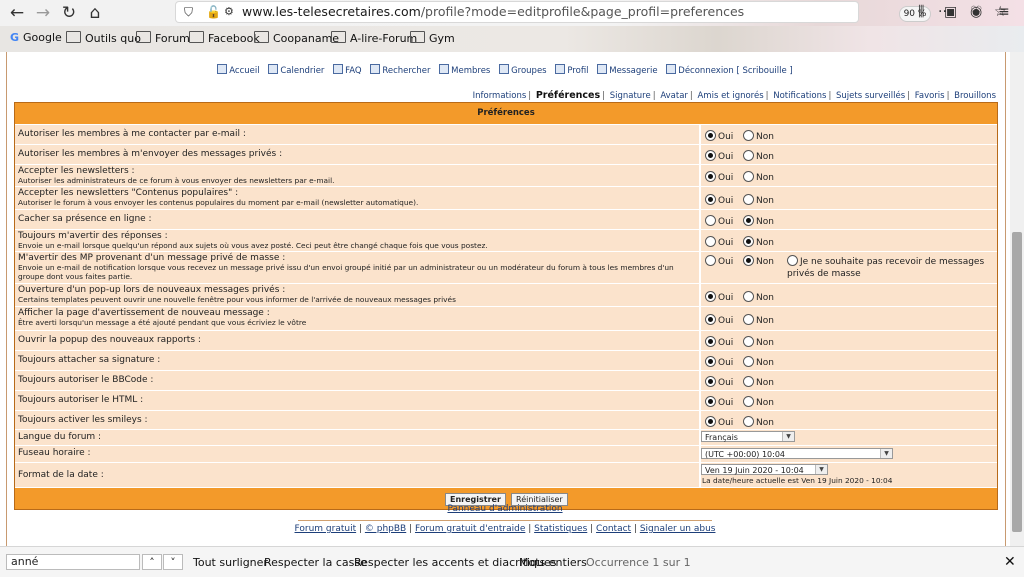 This screenshot has width=1024, height=577. Describe the element at coordinates (764, 469) in the screenshot. I see `date-format-select: Ven 19 Juin 2020 - 10:04 ▼` at that location.